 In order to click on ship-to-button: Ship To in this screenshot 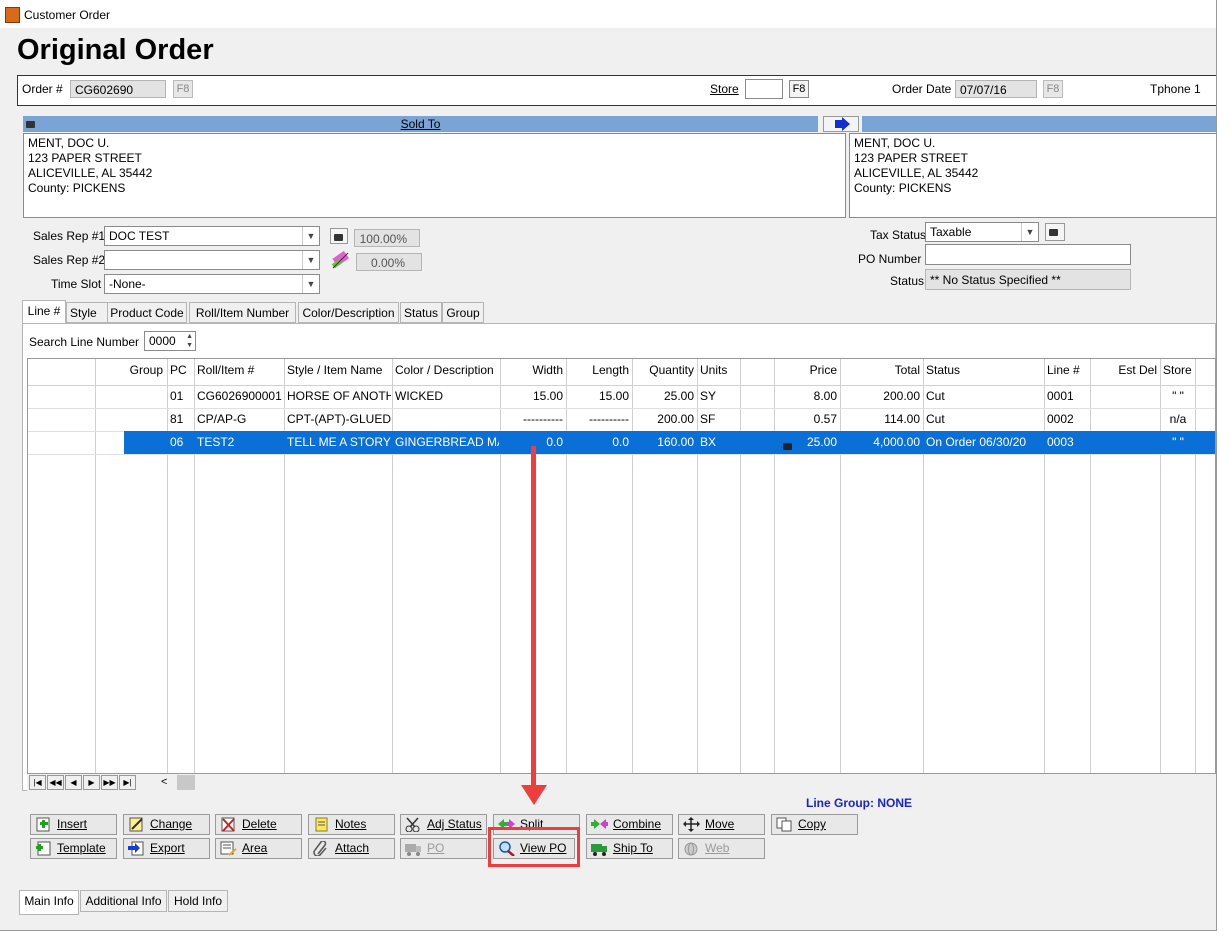, I will do `click(629, 848)`.